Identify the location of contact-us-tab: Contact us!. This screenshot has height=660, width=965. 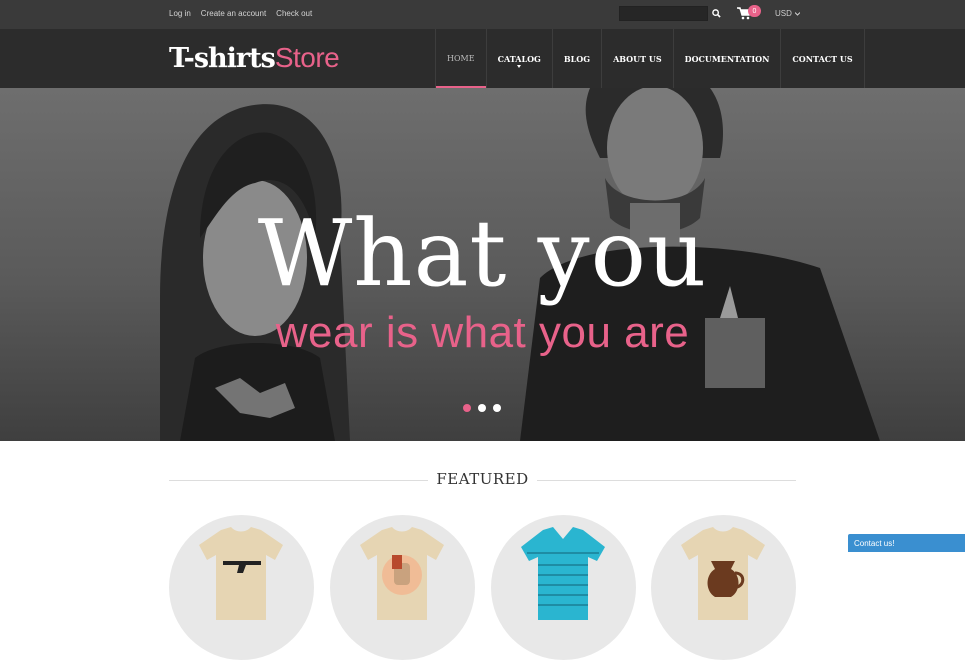
(906, 543).